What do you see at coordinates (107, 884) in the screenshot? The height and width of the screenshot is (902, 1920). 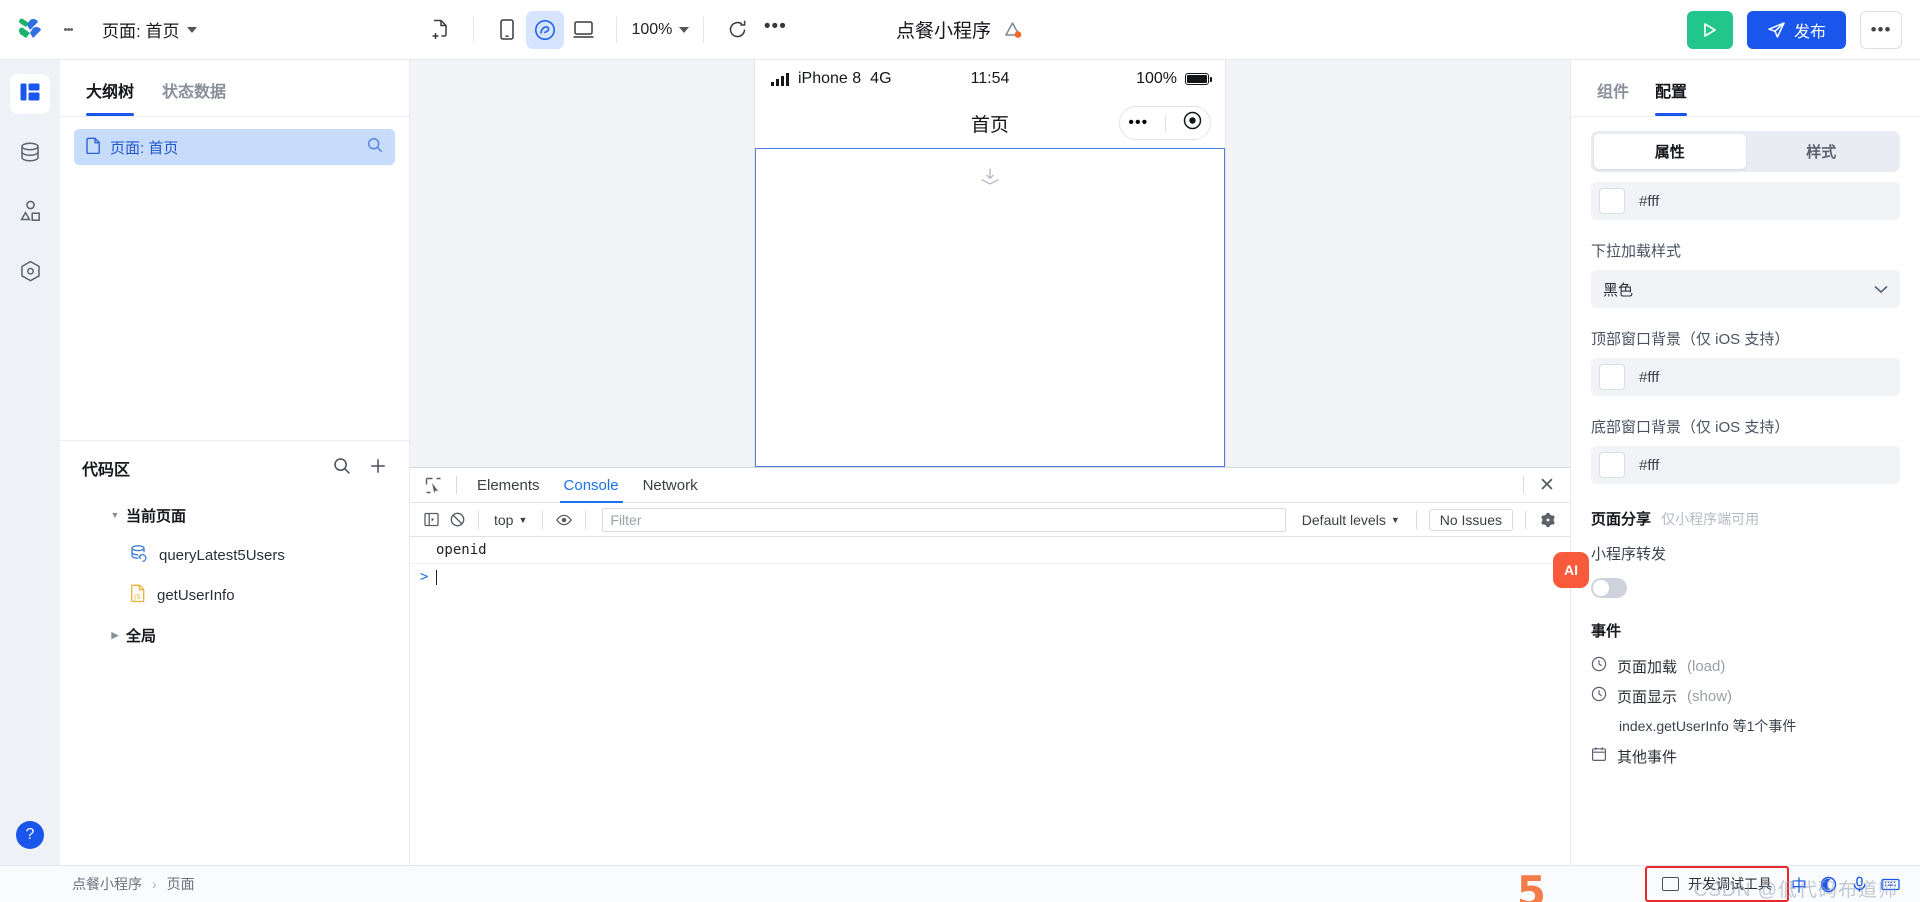 I see `breadcrumb-project: 点餐小程序` at bounding box center [107, 884].